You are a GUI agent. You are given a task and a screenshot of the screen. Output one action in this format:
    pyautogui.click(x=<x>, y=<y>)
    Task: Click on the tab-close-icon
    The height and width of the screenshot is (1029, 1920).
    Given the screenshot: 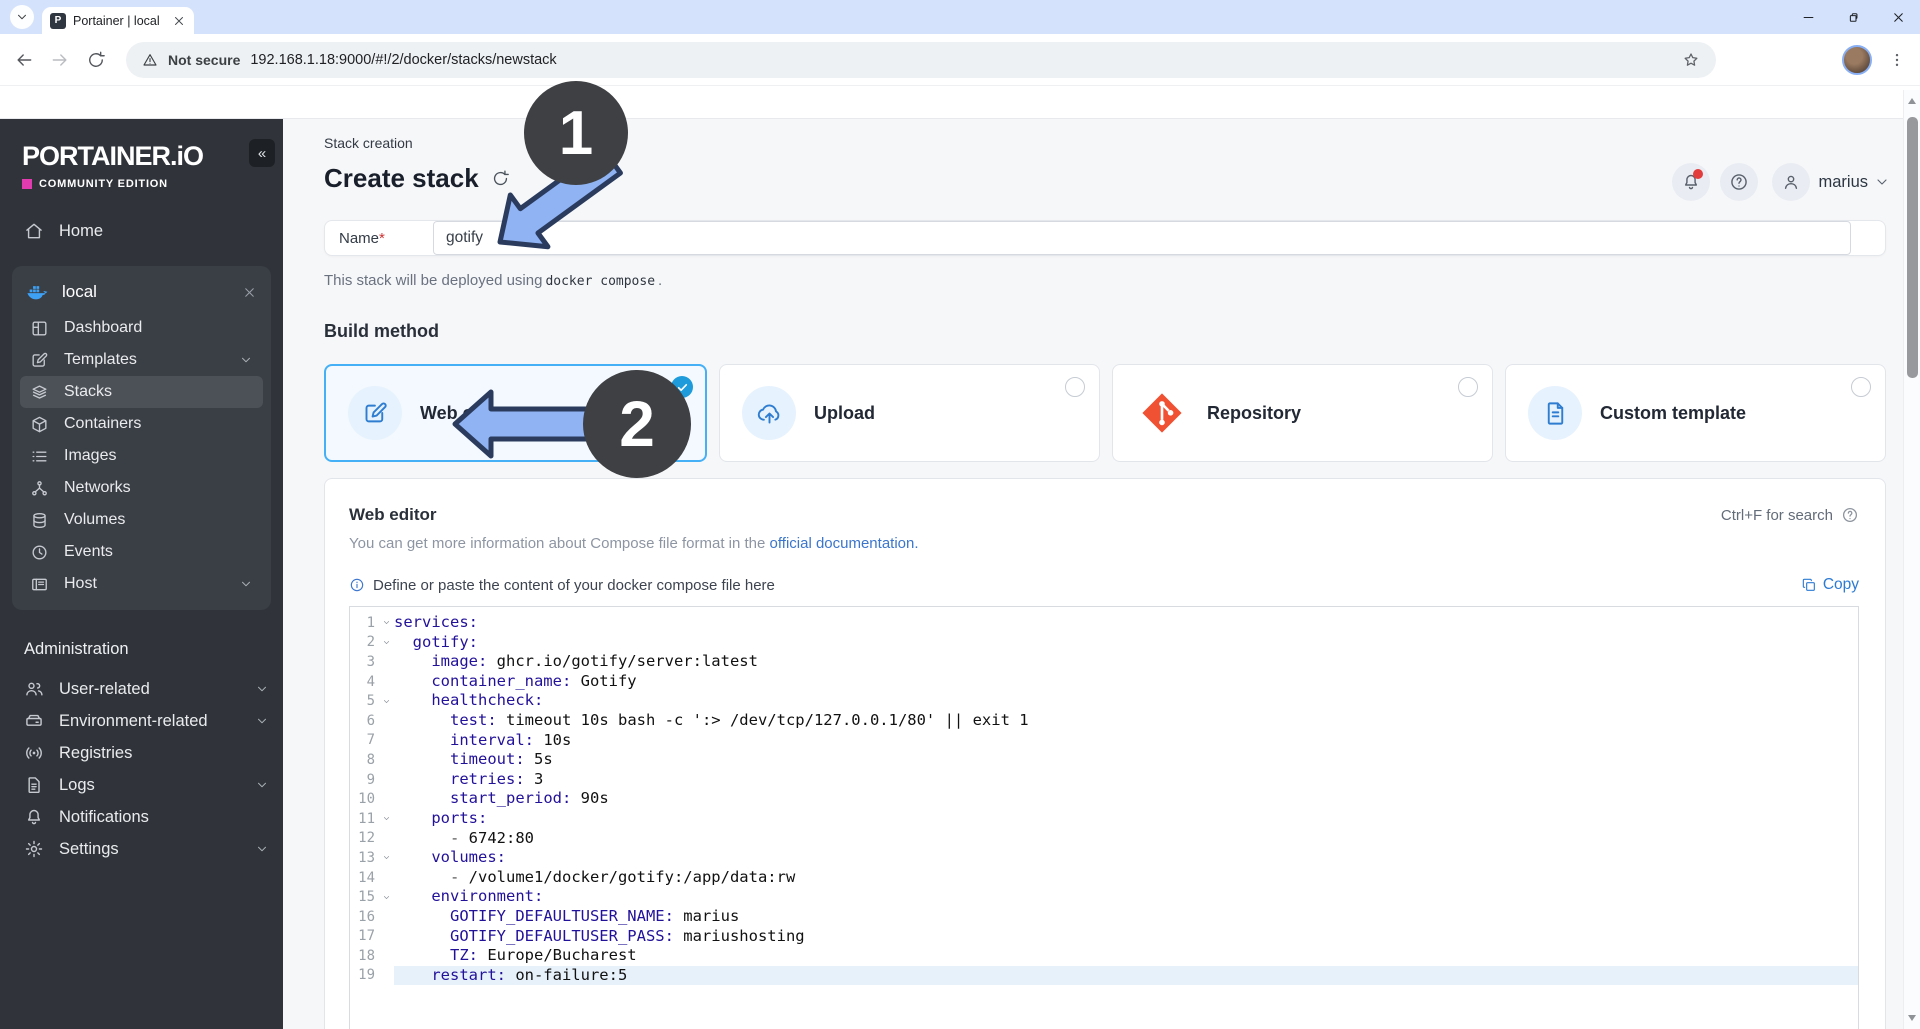 What is the action you would take?
    pyautogui.click(x=179, y=21)
    